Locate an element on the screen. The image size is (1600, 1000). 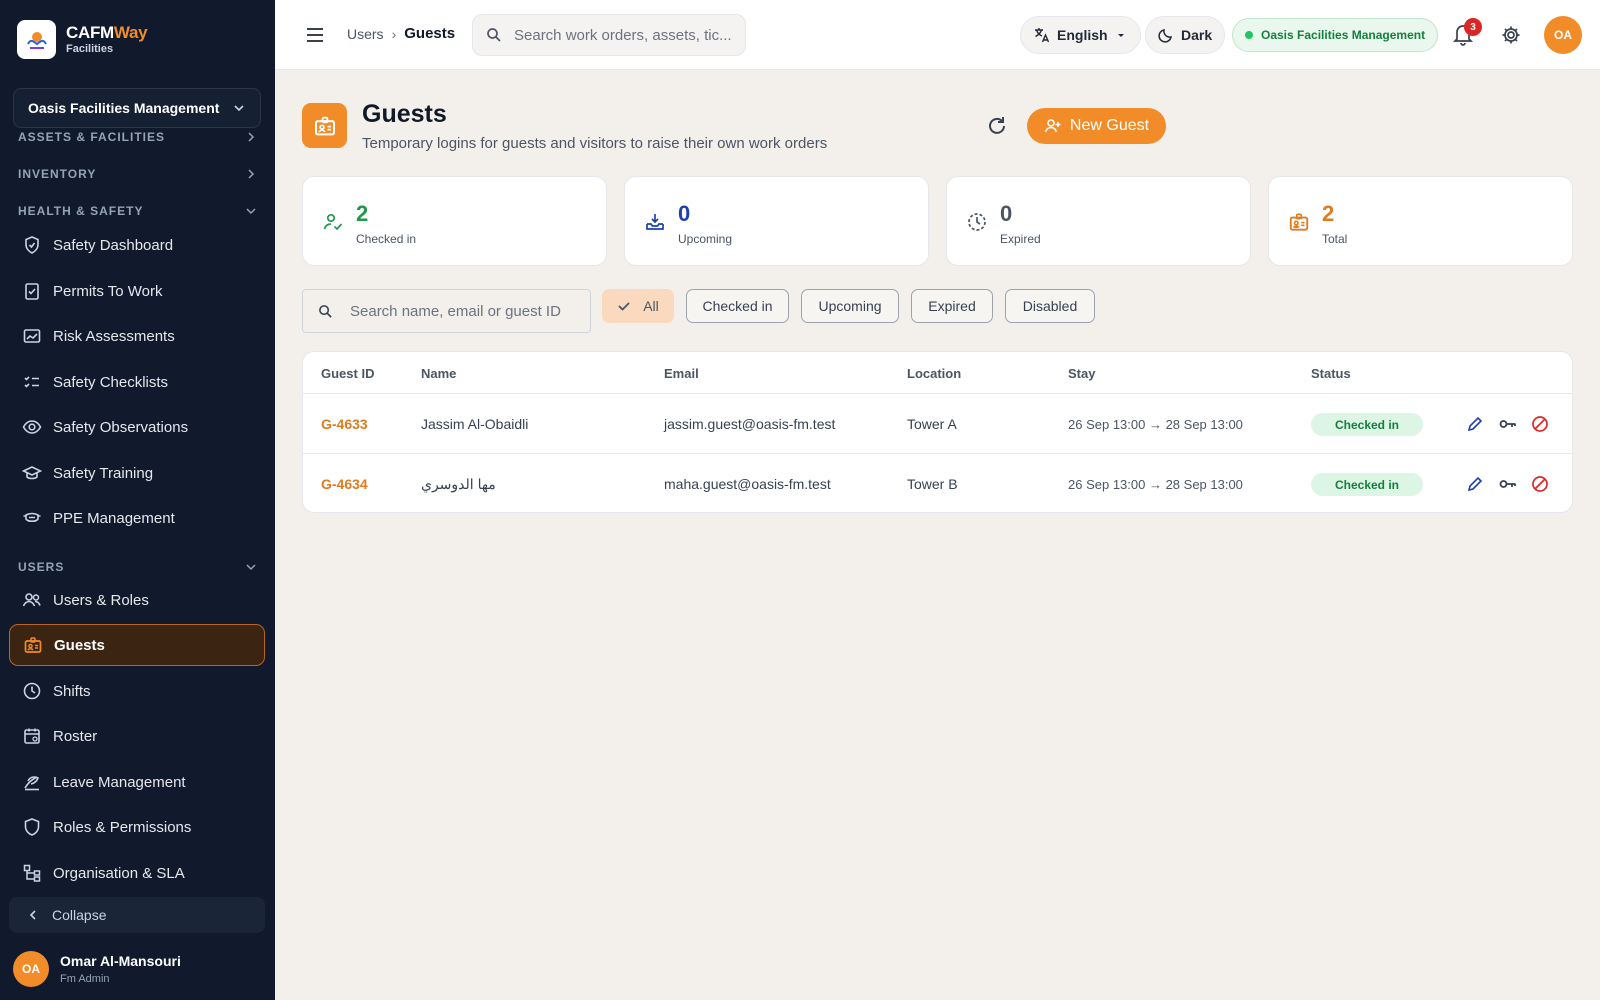
sidebar-item-guests: Guests is located at coordinates (137, 645).